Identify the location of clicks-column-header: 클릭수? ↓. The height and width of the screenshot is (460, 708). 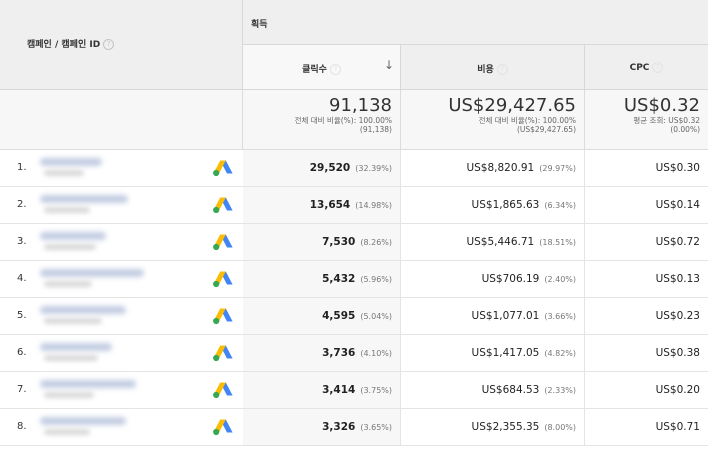
(322, 67).